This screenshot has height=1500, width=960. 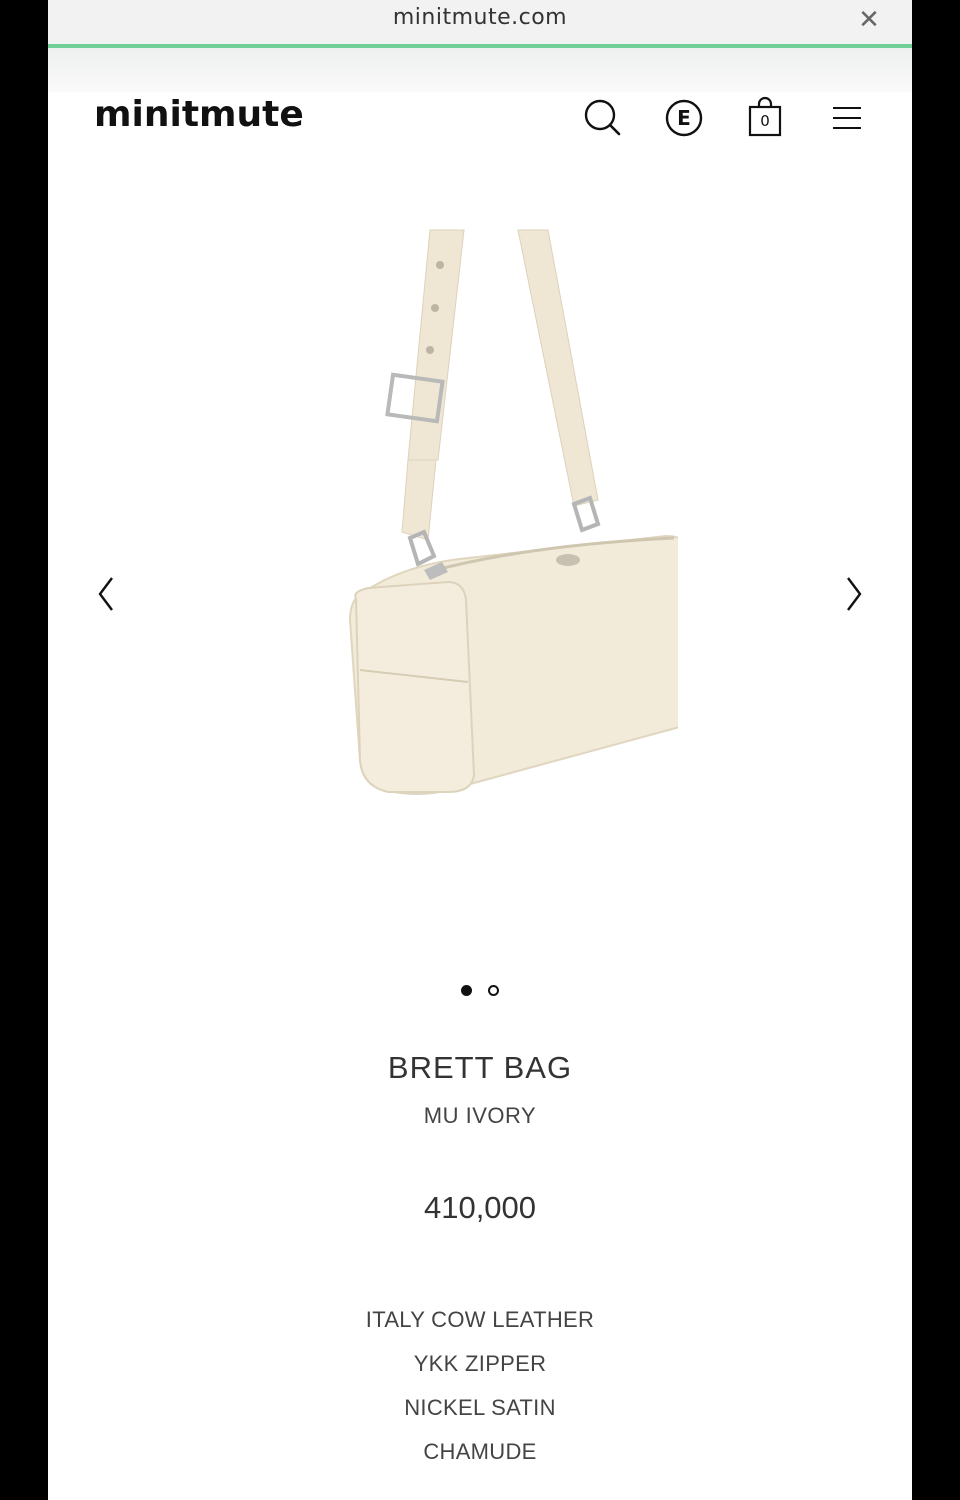 I want to click on product-image, so click(x=513, y=512).